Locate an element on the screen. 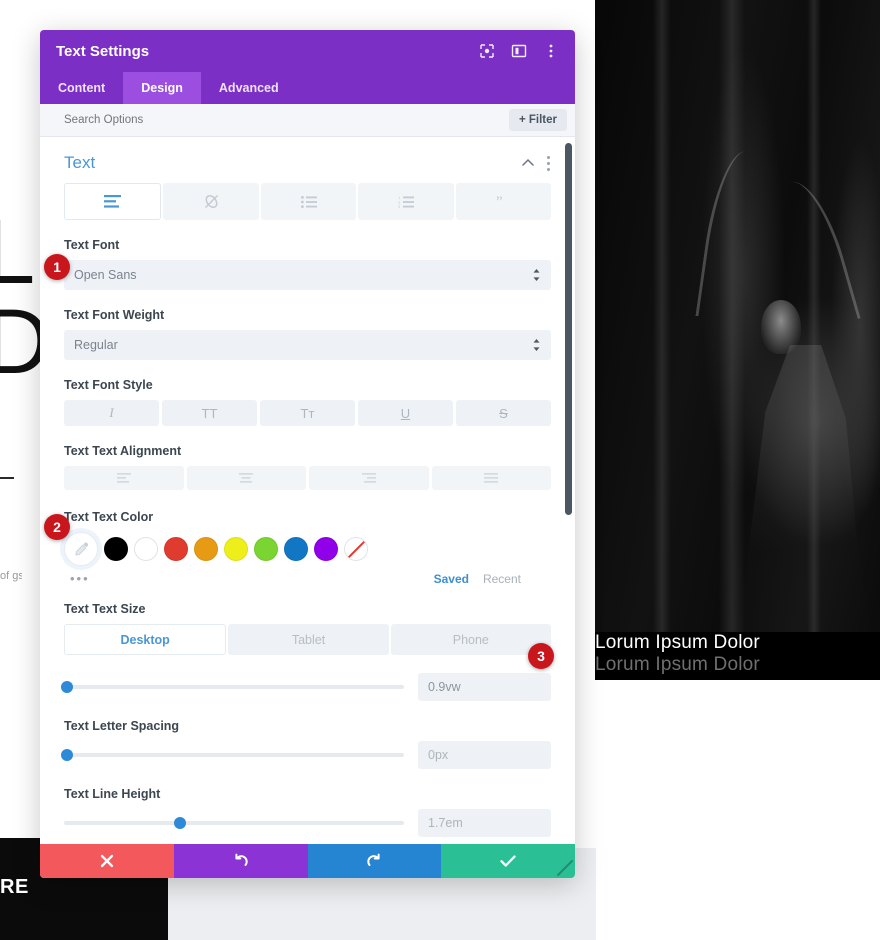 This screenshot has height=940, width=880. blockquote-icon: ” is located at coordinates (499, 202).